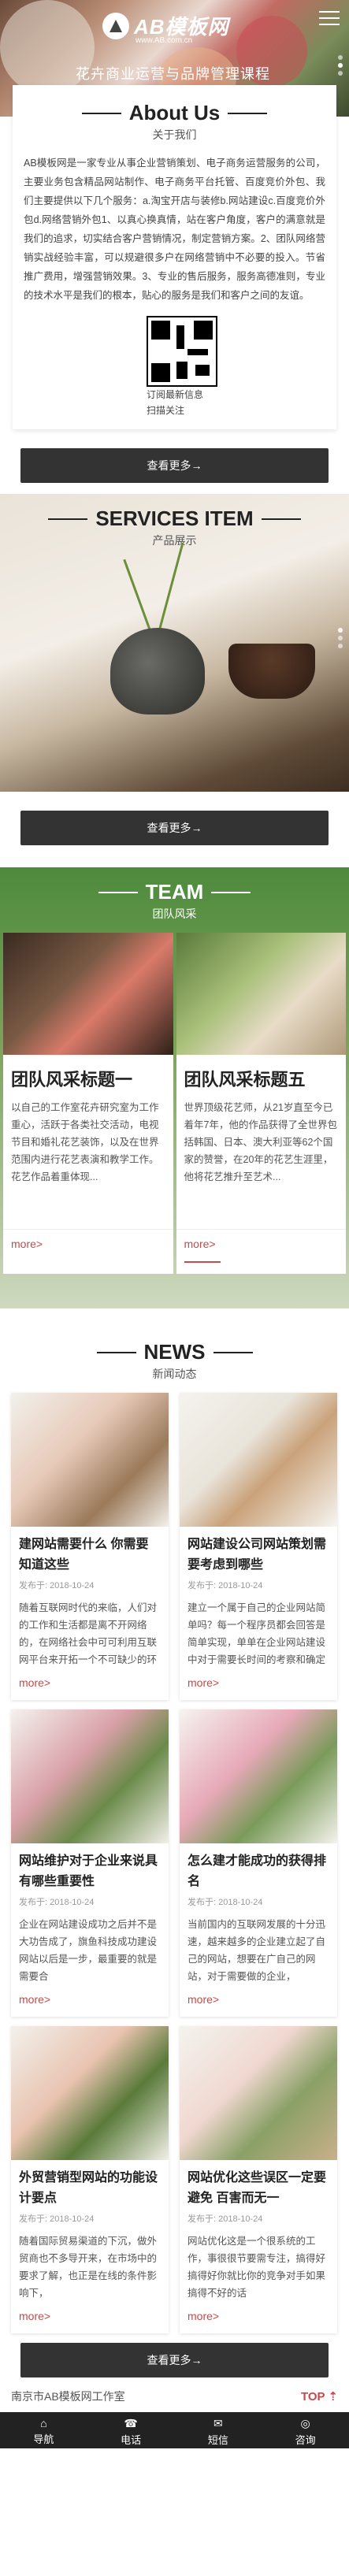  I want to click on bottom-nav: ⌂ 导航 ☎ 电话 ✉ 短信 ◎ 咨询, so click(174, 2430).